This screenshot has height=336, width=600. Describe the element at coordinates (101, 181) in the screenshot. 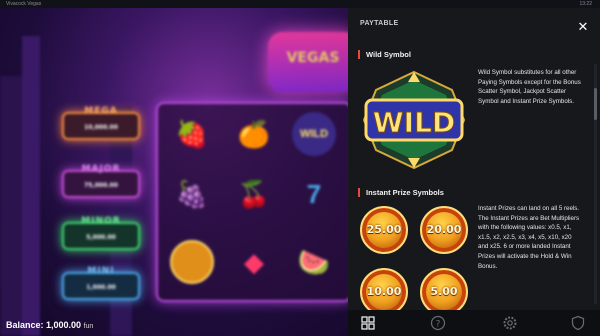

I see `jackpot-major: MAJOR 75,000.00` at that location.